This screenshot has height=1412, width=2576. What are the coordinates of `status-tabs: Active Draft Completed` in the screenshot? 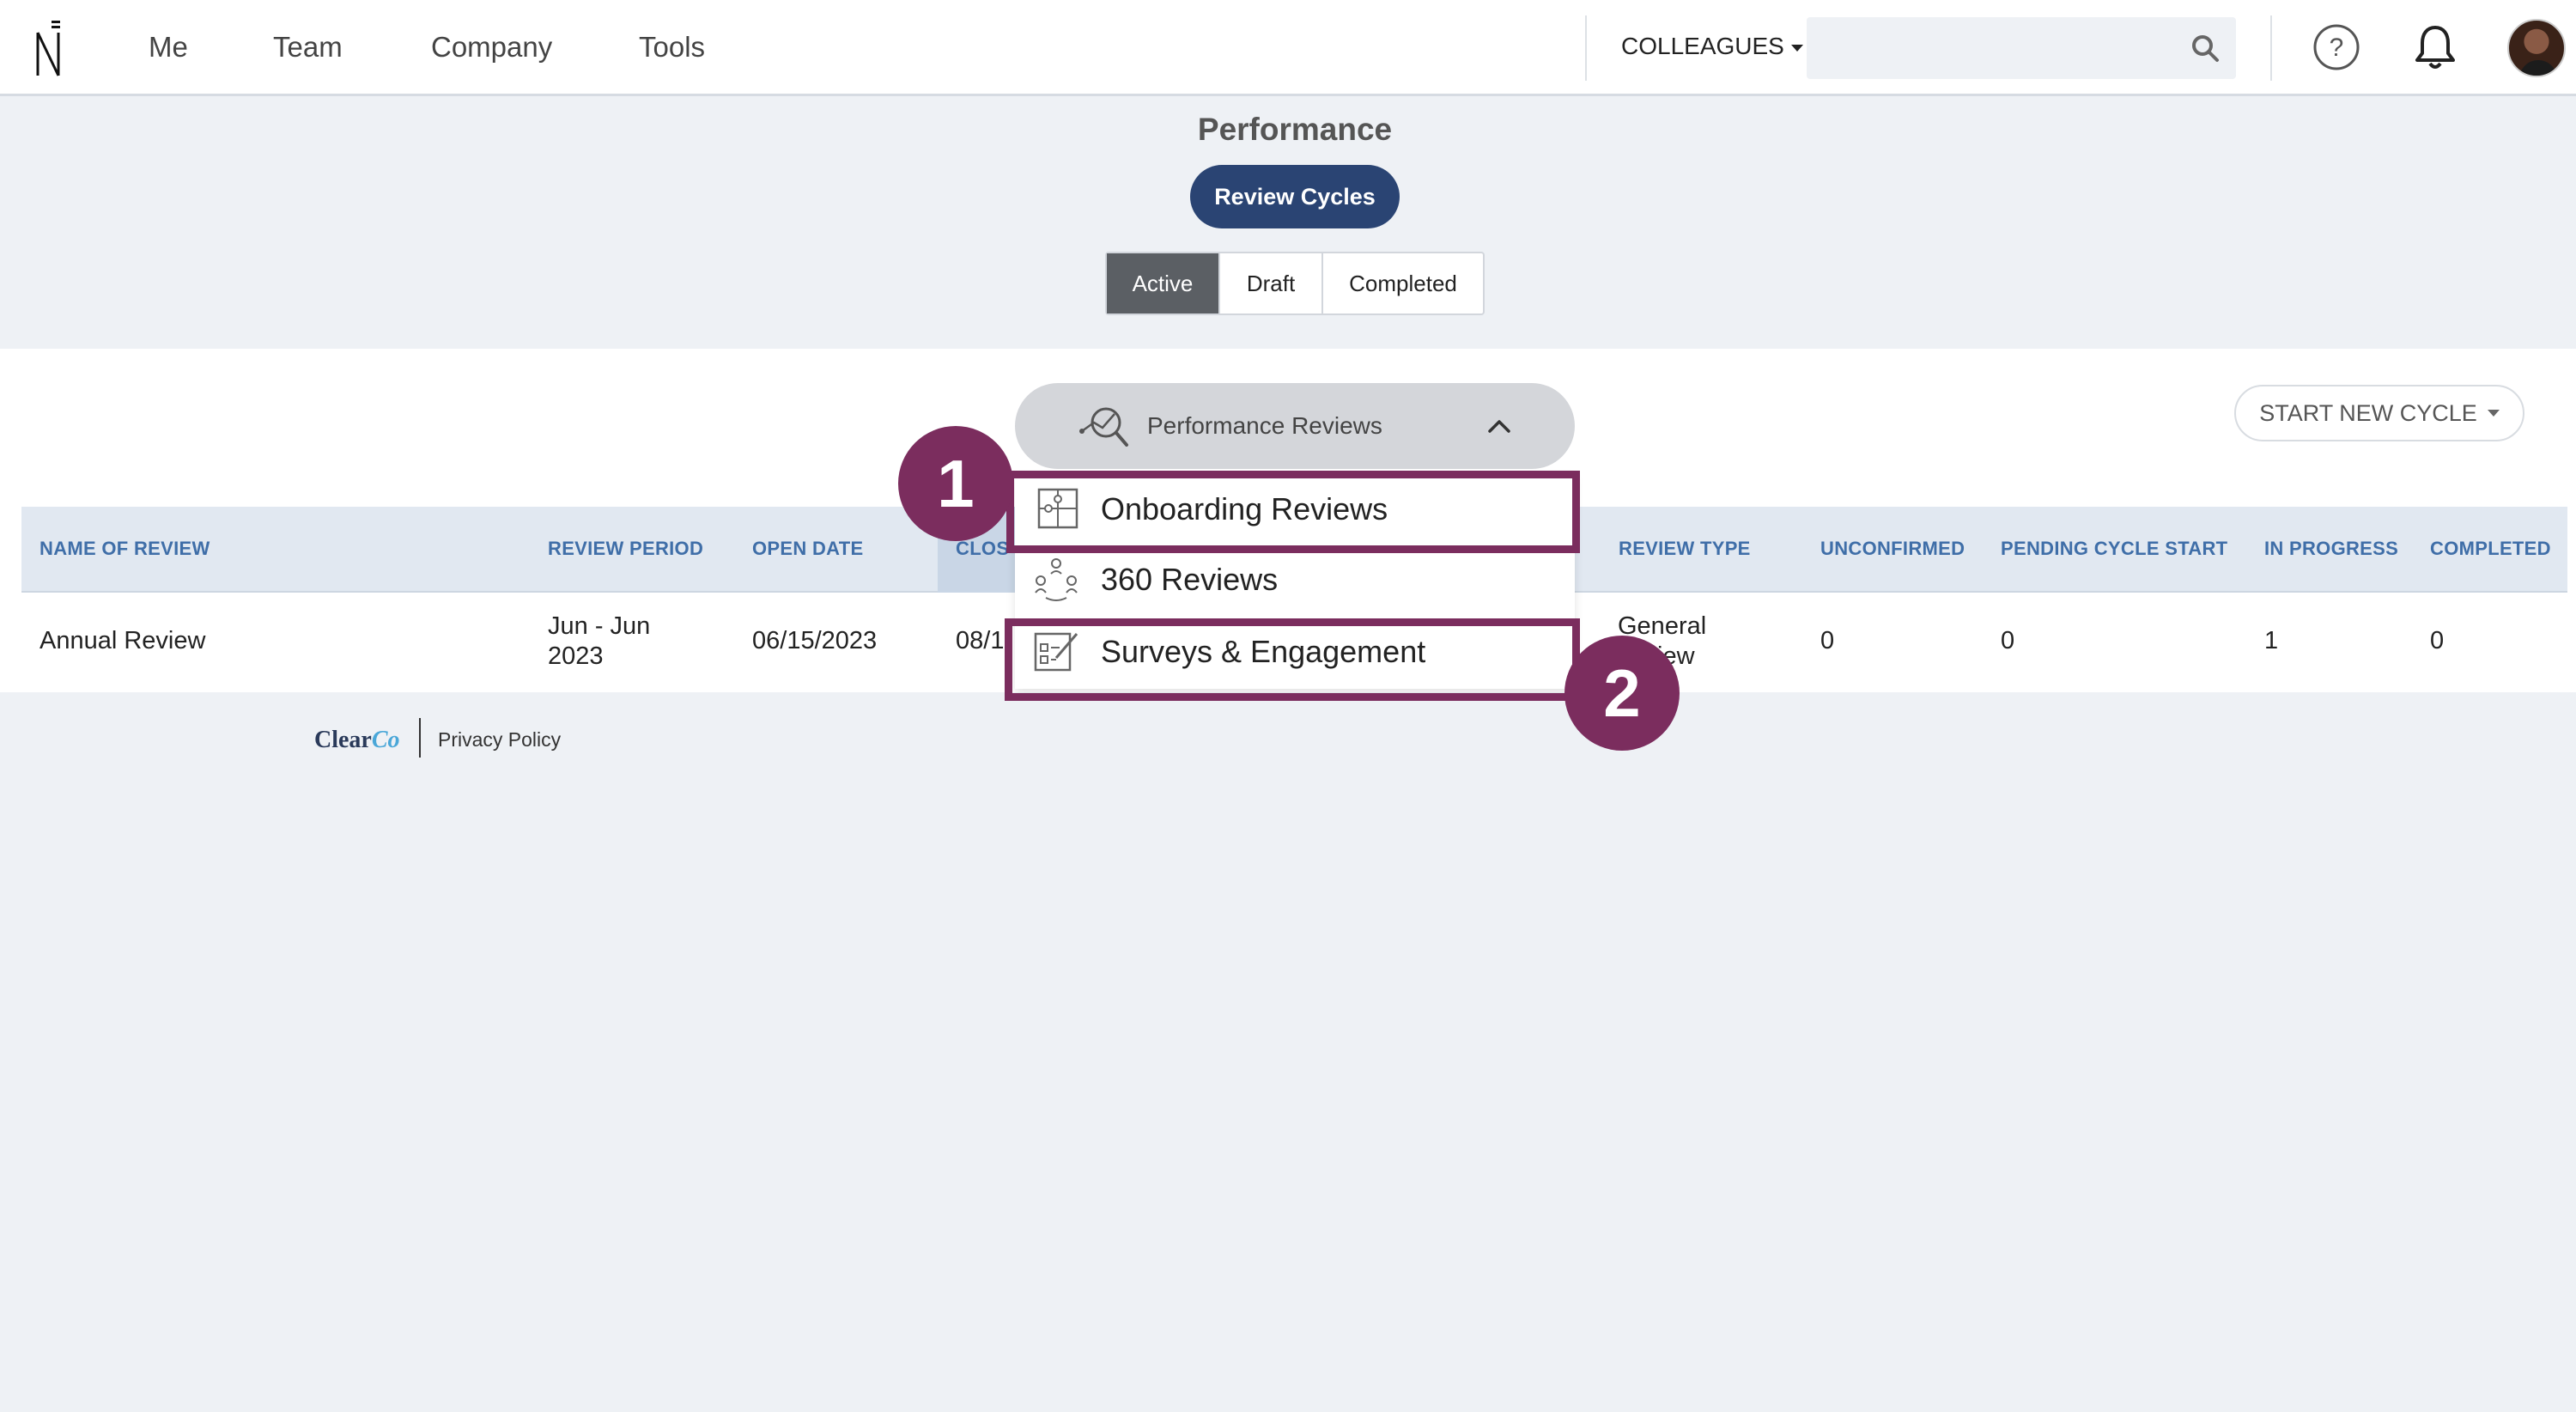 It's located at (1295, 283).